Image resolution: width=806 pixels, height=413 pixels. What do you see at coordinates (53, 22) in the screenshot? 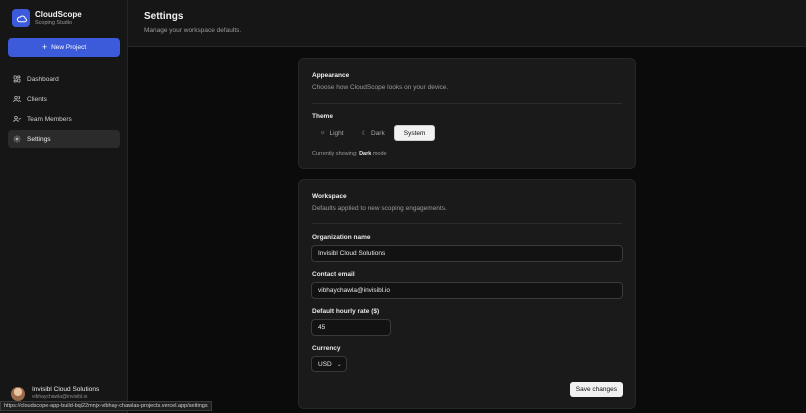
I see `brand-subtitle: Scoping Studio` at bounding box center [53, 22].